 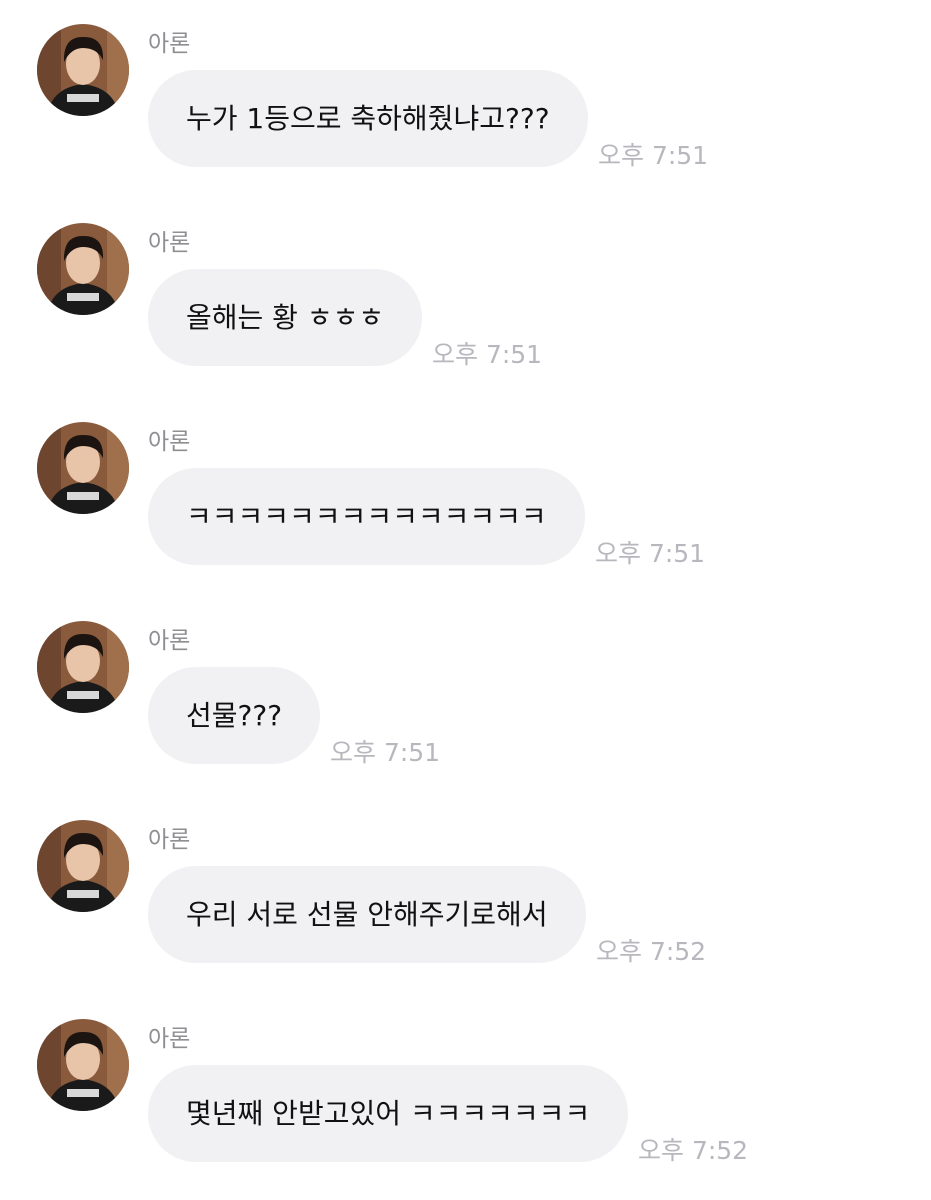 I want to click on message-bubble: ㅋㅋㅋㅋㅋㅋㅋㅋㅋㅋㅋㅋㅋㅋ, so click(x=366, y=516).